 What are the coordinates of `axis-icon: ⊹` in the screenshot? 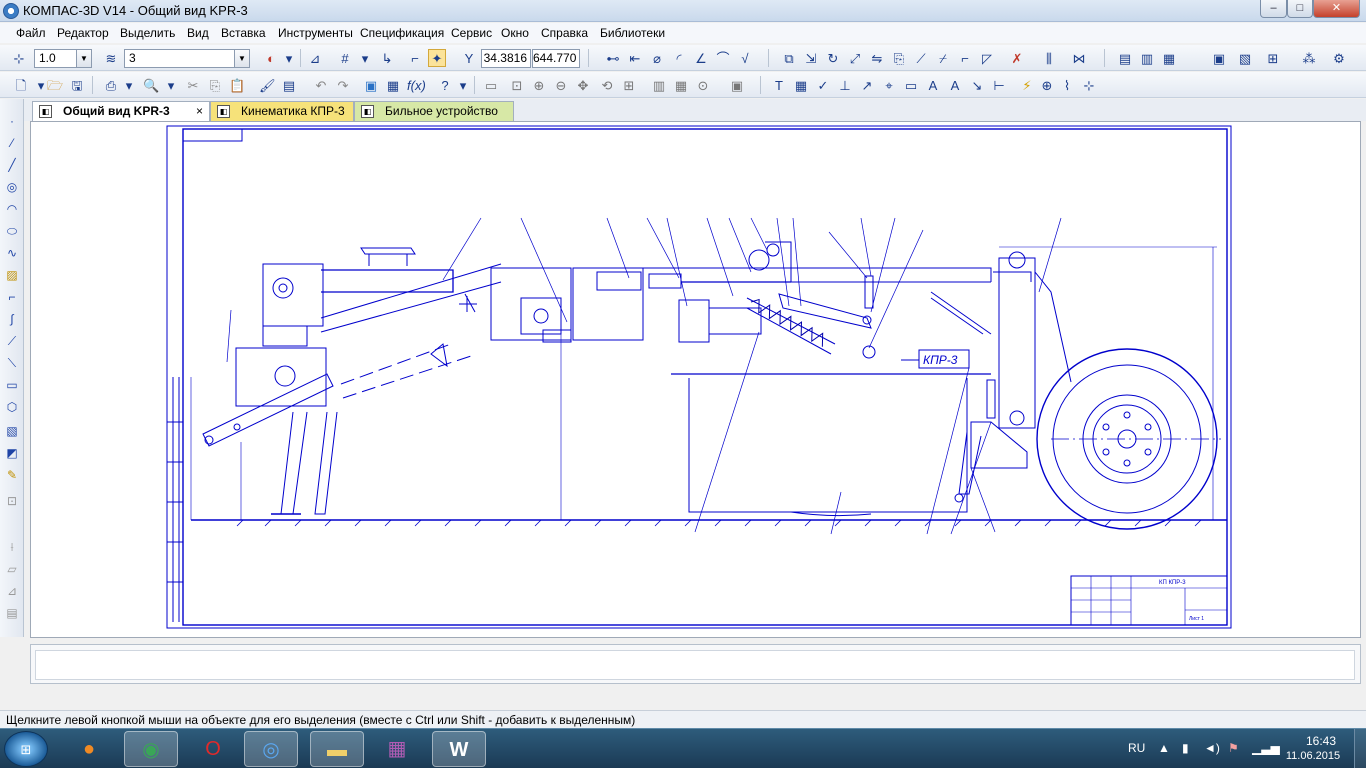 It's located at (1089, 85).